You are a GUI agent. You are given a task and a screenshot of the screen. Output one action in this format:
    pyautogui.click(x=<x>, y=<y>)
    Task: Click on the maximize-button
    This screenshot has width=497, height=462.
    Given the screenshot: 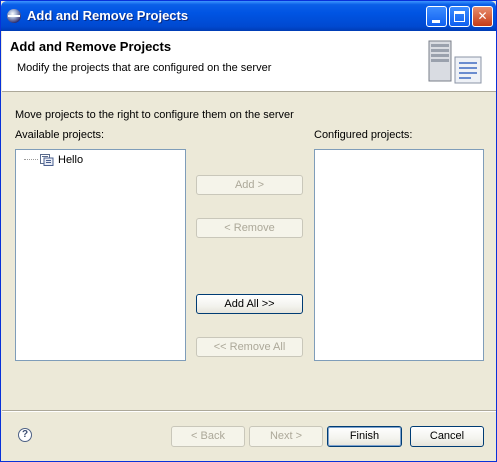 What is the action you would take?
    pyautogui.click(x=459, y=16)
    